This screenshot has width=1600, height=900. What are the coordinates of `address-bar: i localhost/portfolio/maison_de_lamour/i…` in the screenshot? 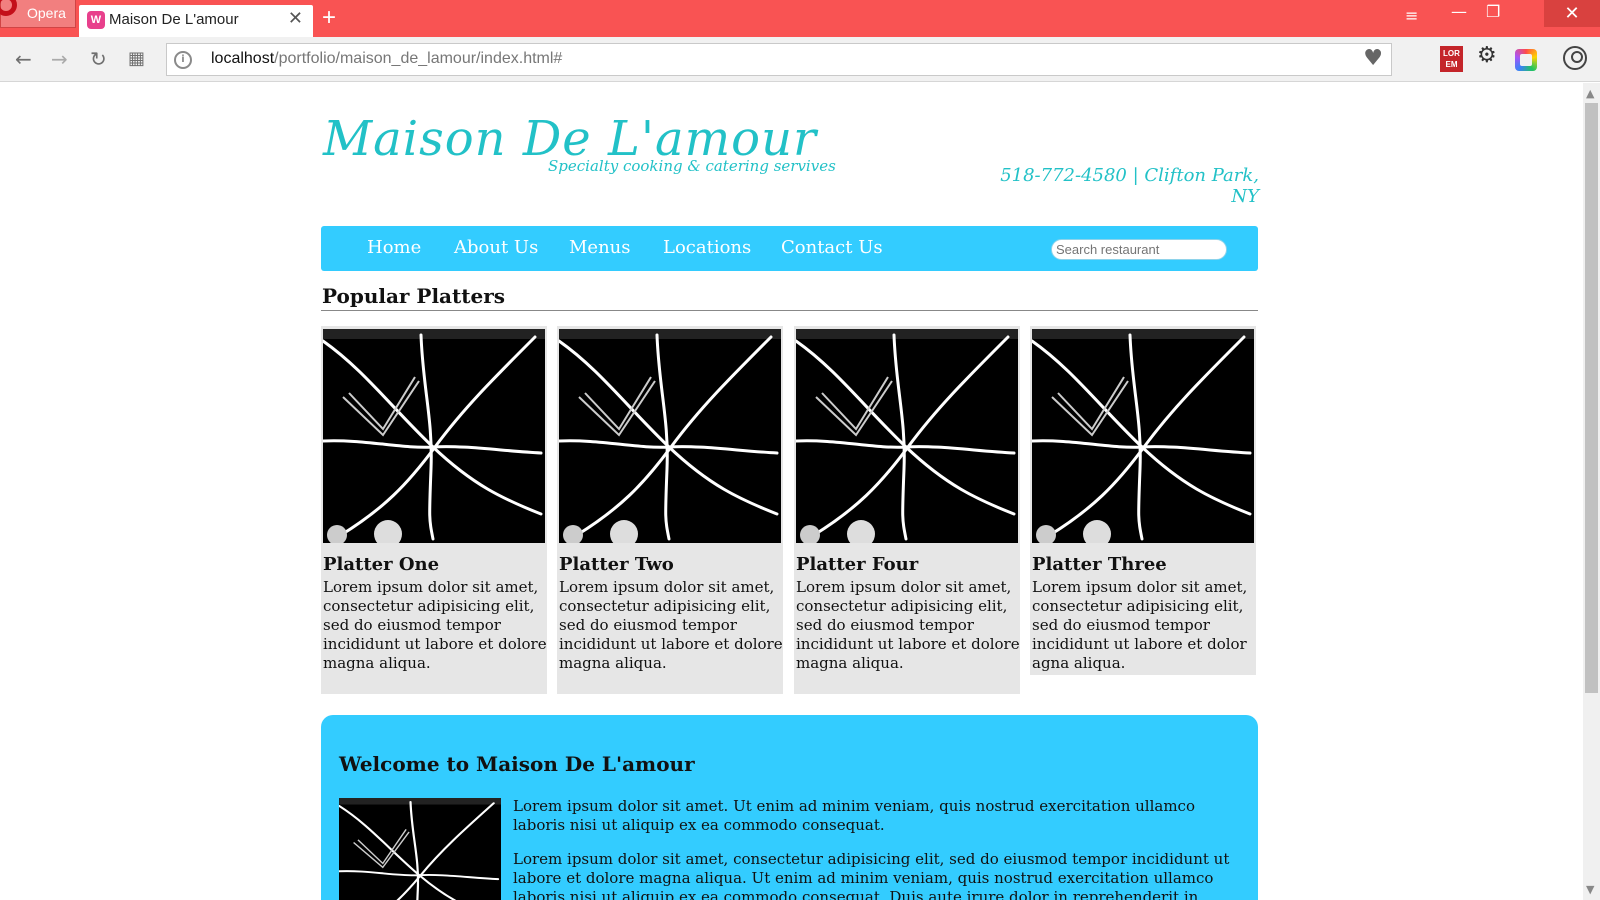 It's located at (779, 59).